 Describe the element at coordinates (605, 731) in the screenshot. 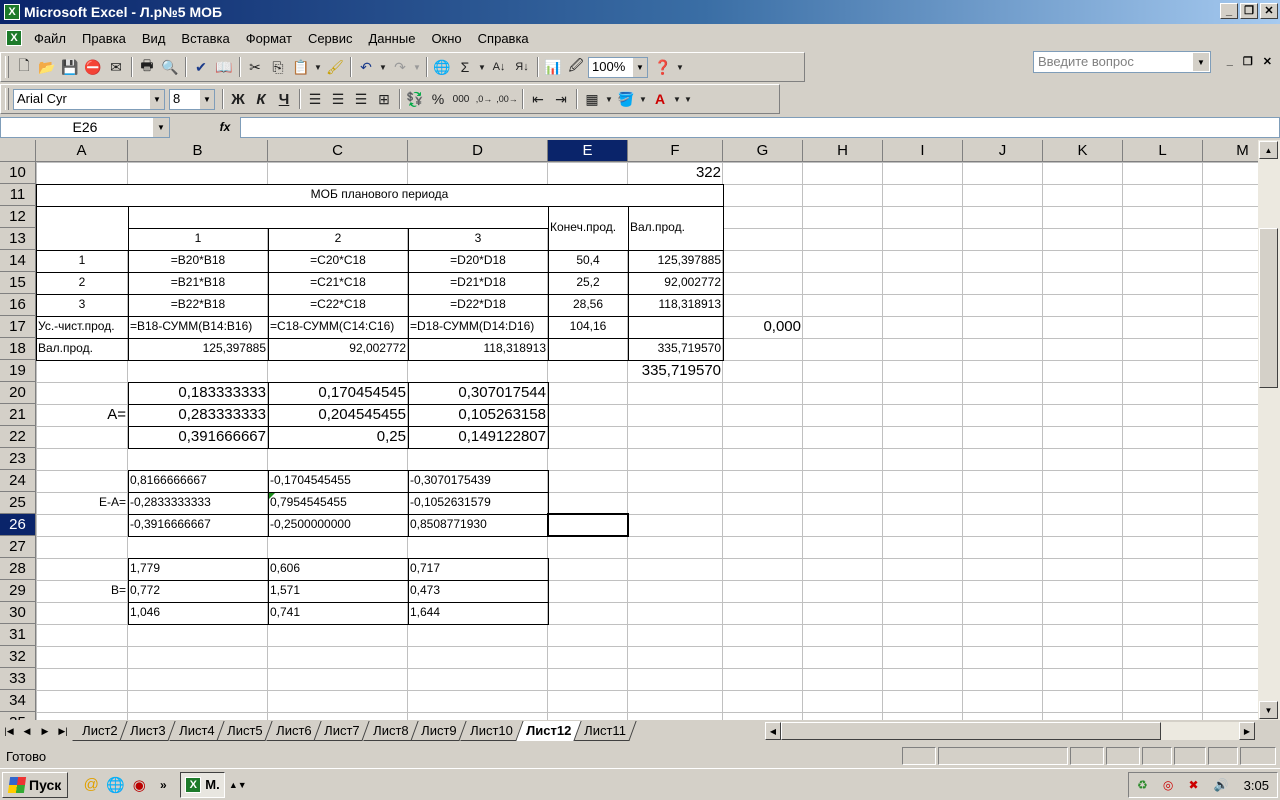

I see `sheet-tab-11: Лист11` at that location.